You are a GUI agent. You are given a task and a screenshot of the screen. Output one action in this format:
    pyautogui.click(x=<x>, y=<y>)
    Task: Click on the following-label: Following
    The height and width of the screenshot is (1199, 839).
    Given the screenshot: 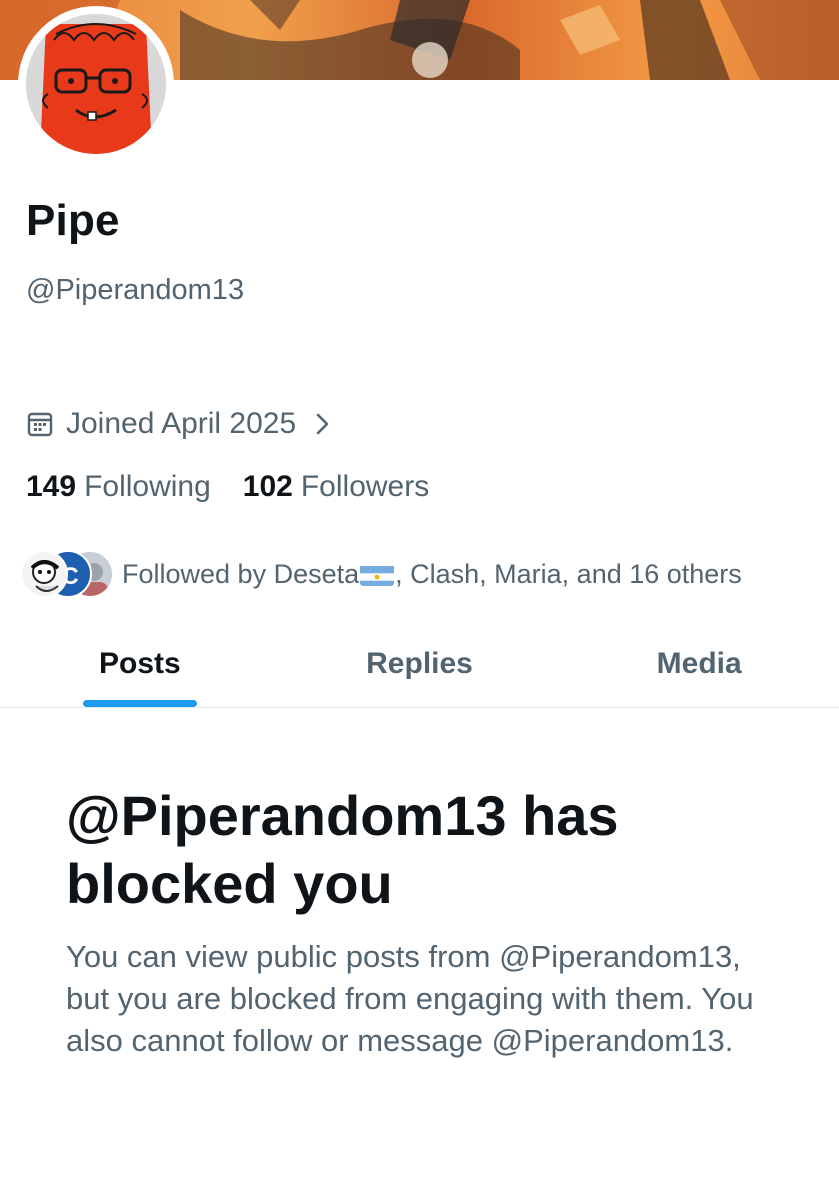 What is the action you would take?
    pyautogui.click(x=147, y=486)
    